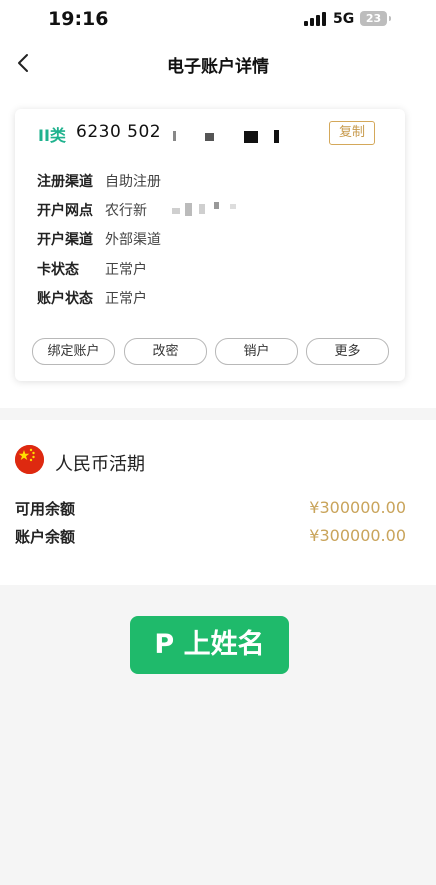 This screenshot has height=885, width=436. Describe the element at coordinates (133, 182) in the screenshot. I see `info-value: 自助注册` at that location.